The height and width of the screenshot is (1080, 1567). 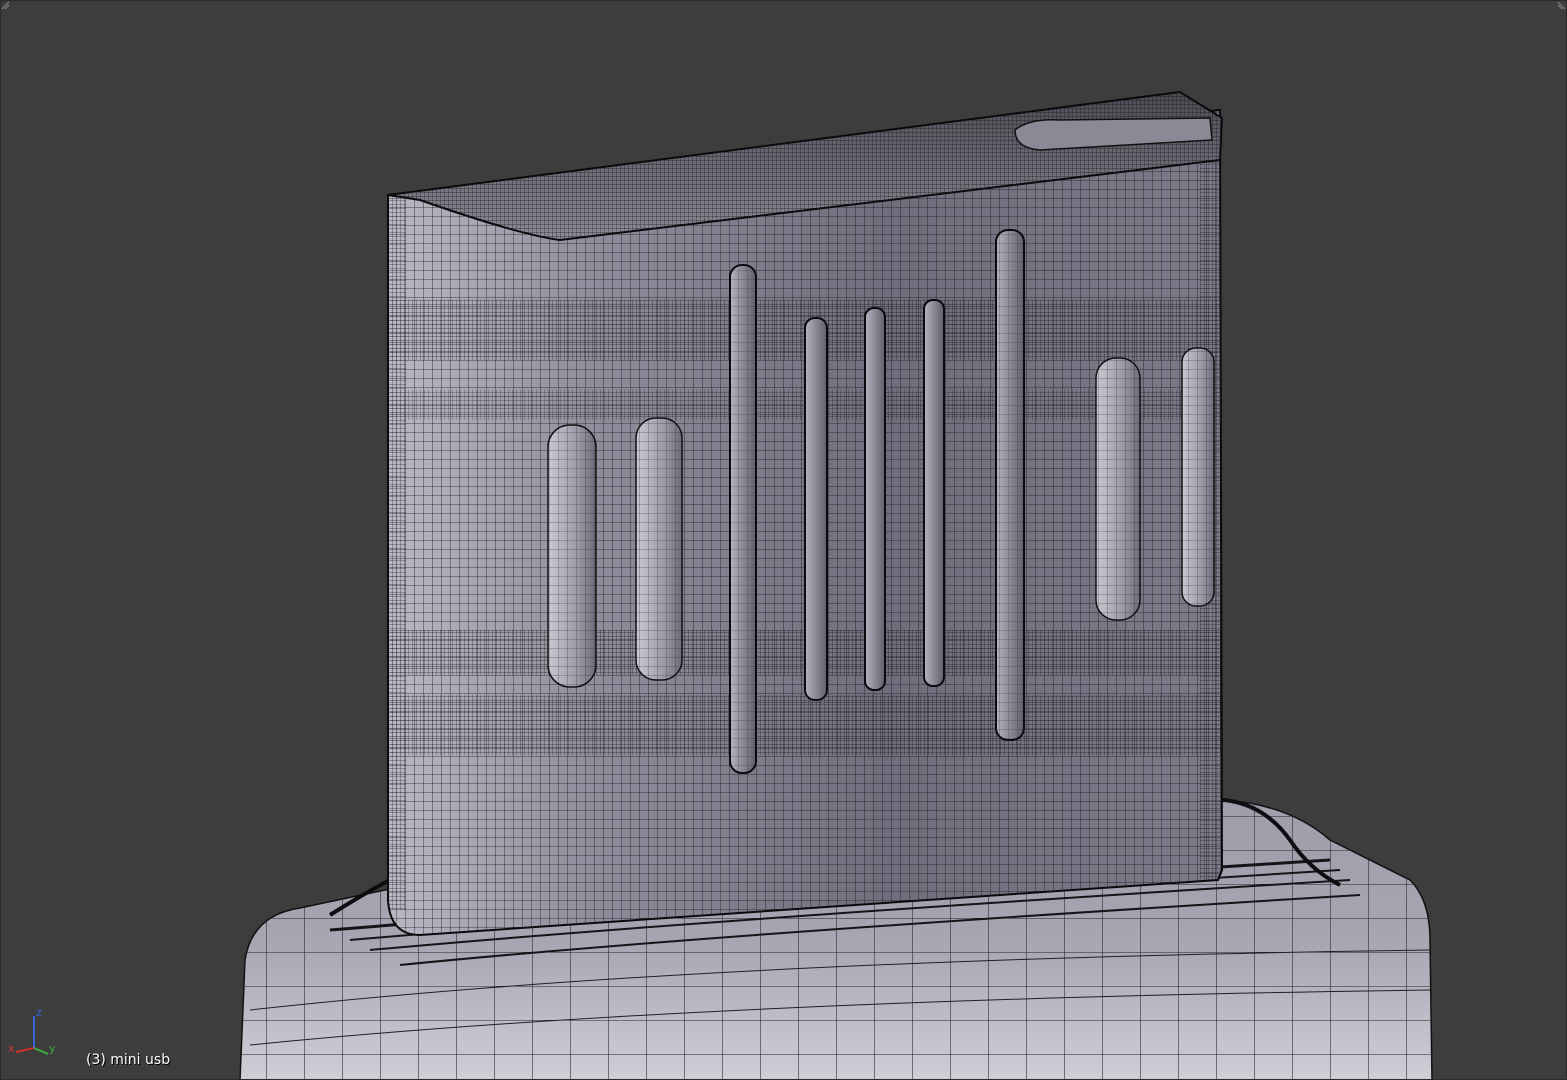 What do you see at coordinates (52, 1048) in the screenshot?
I see `axis-y-label: y` at bounding box center [52, 1048].